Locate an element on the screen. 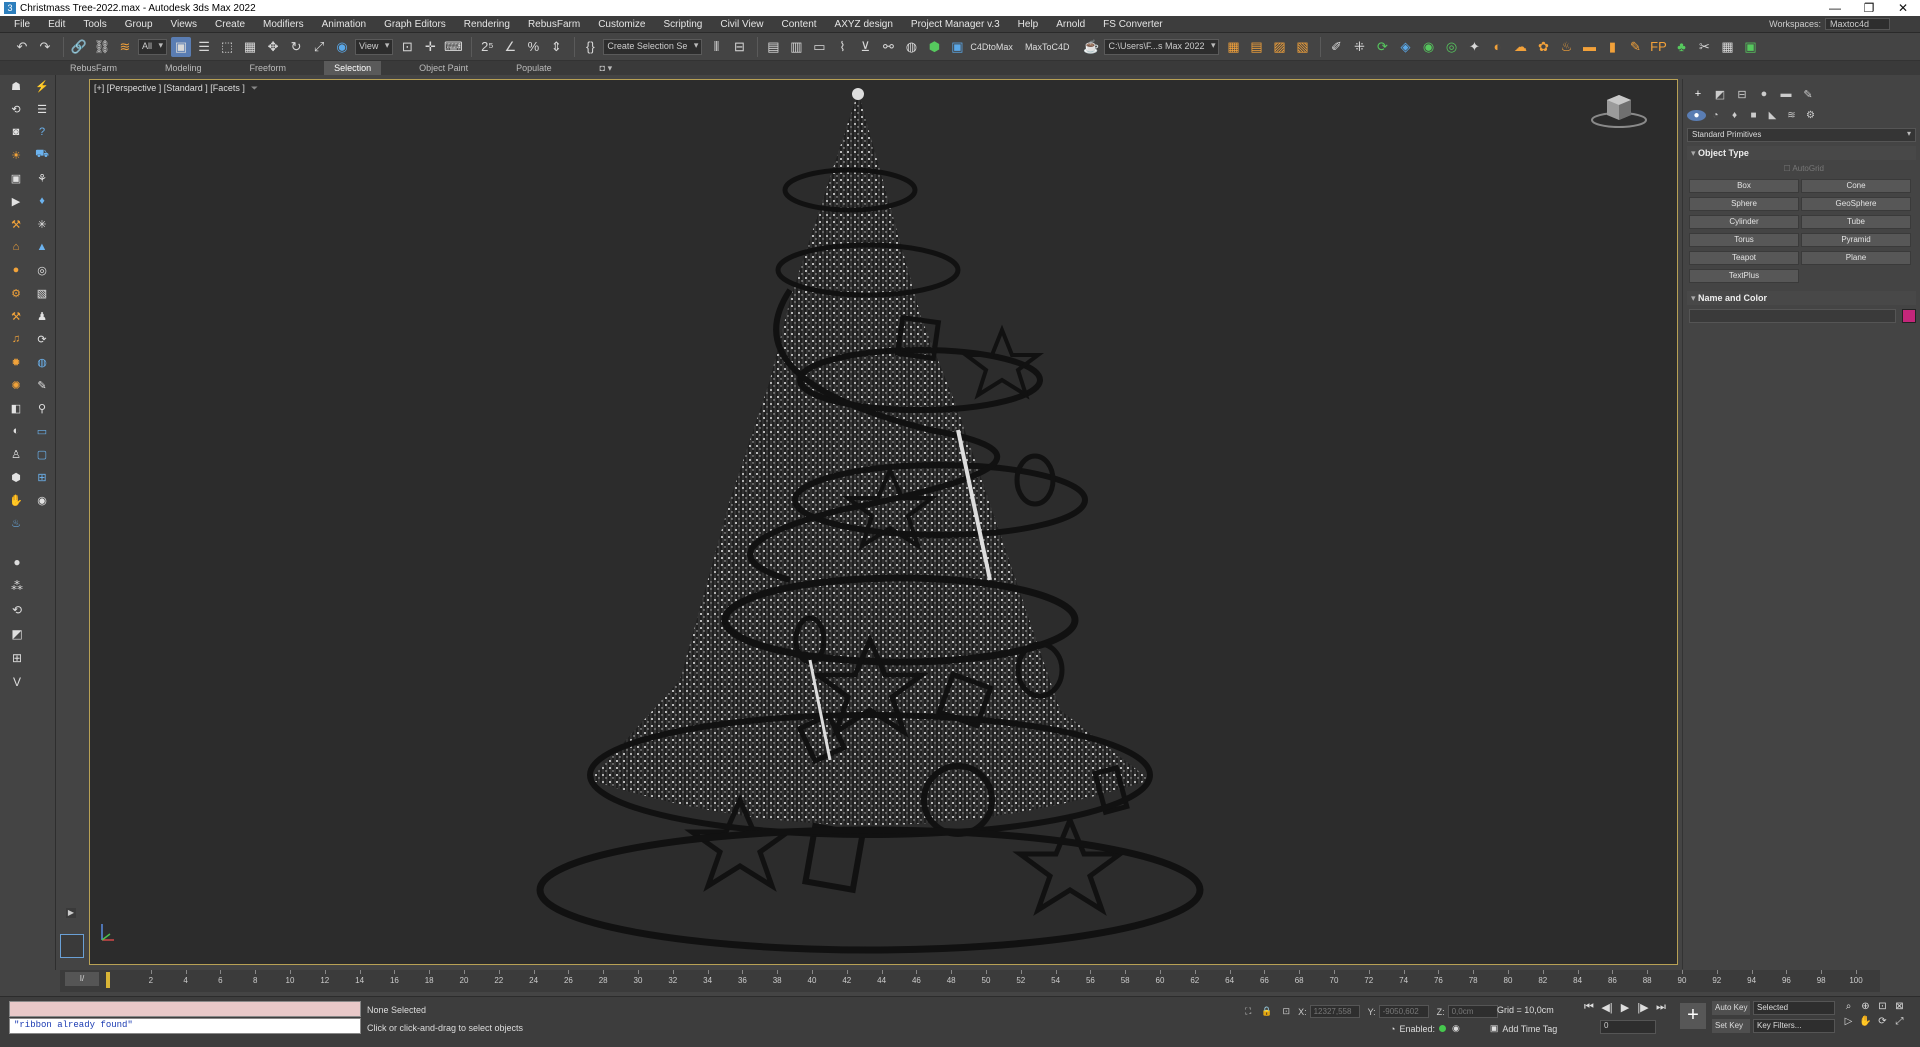 Image resolution: width=1920 pixels, height=1047 pixels. redo-icon: ↷ is located at coordinates (45, 47).